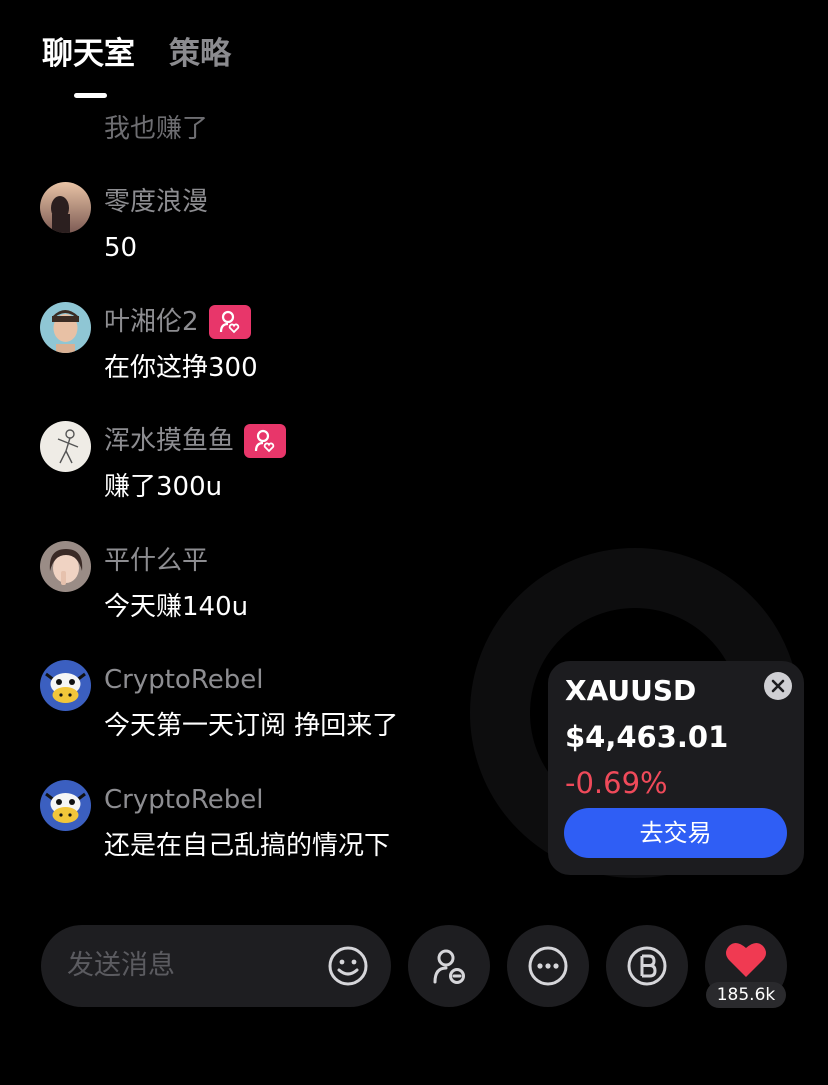  I want to click on like-count: 185.6k, so click(746, 995).